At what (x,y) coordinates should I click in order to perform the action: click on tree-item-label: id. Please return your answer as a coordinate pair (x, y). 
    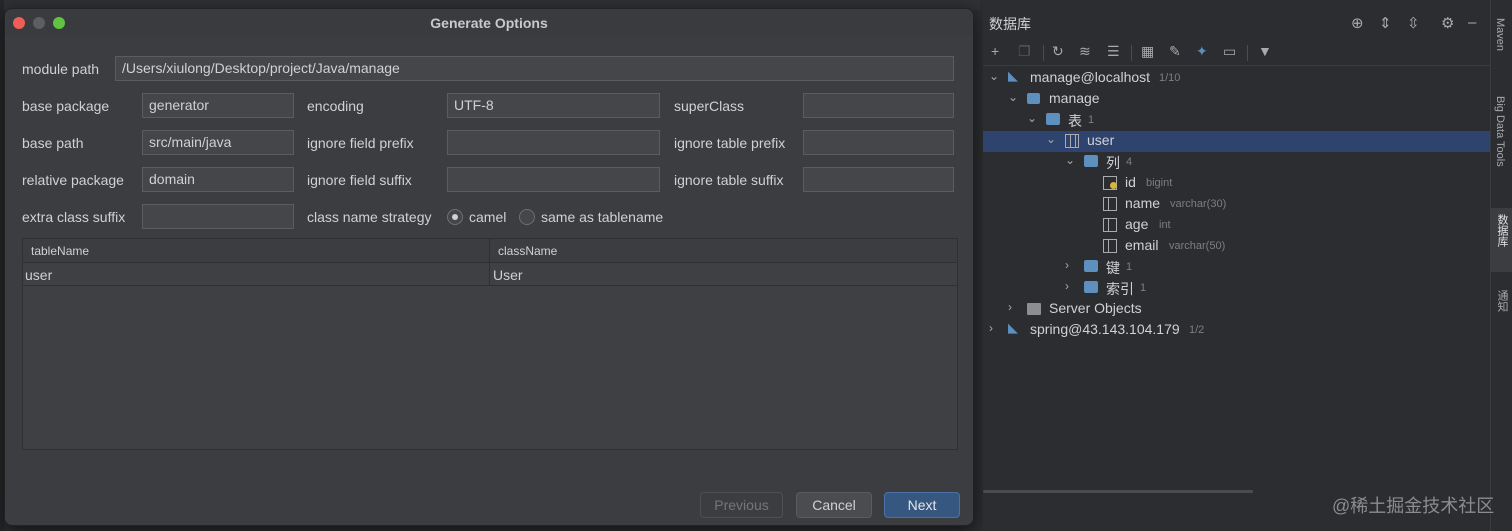
    Looking at the image, I should click on (1130, 182).